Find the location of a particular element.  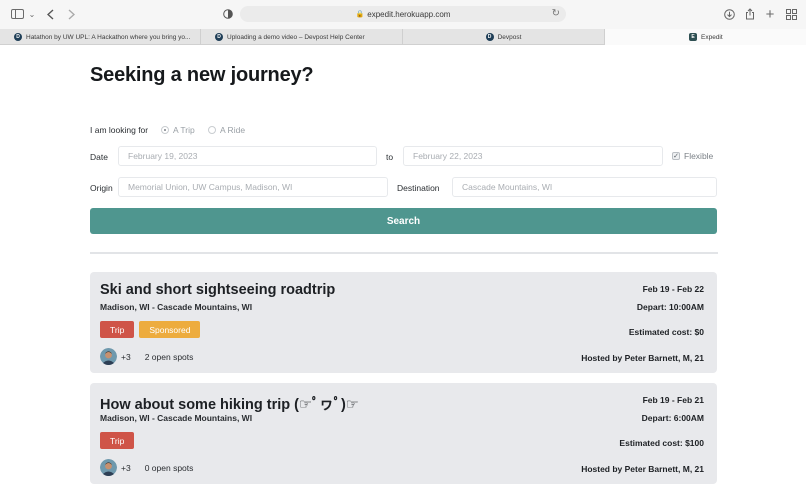

trip-depart: Depart: 10:00AM is located at coordinates (670, 307).